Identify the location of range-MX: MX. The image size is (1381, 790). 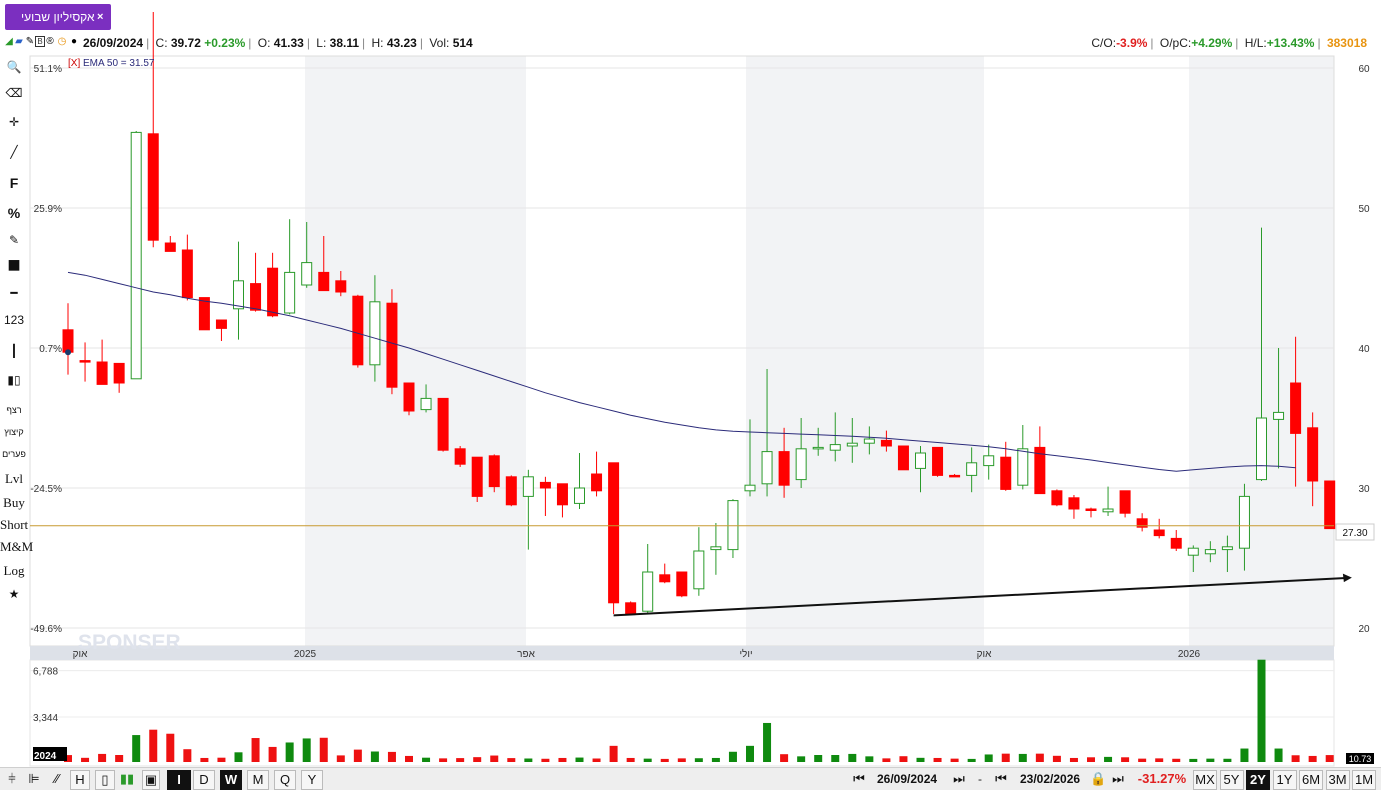
(1205, 780).